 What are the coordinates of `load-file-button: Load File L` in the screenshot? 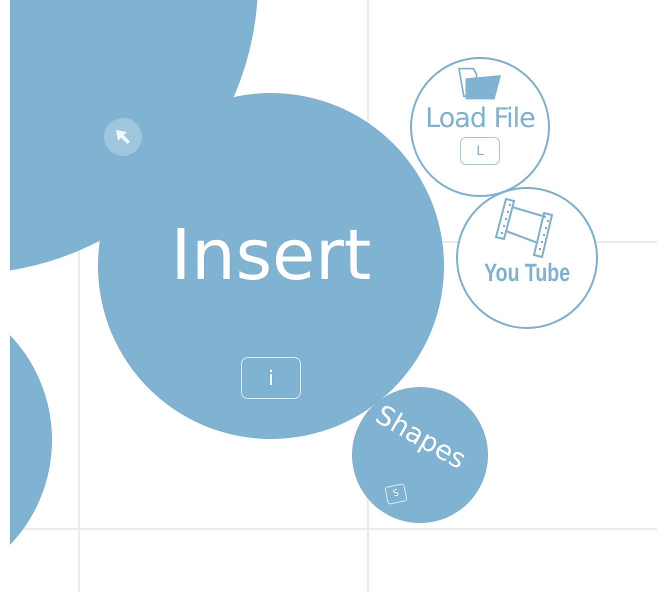 It's located at (480, 127).